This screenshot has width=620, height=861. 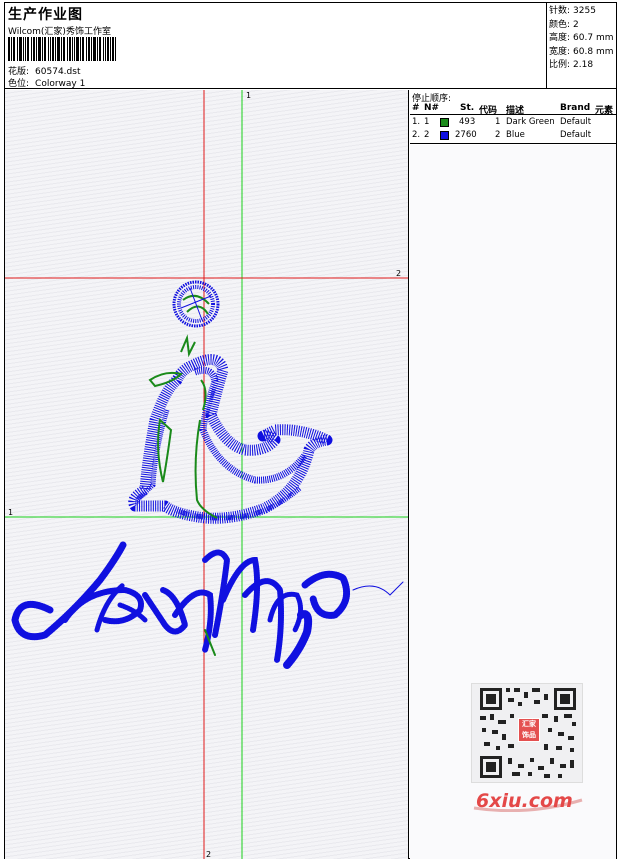 What do you see at coordinates (575, 108) in the screenshot?
I see `col-brand: Brand` at bounding box center [575, 108].